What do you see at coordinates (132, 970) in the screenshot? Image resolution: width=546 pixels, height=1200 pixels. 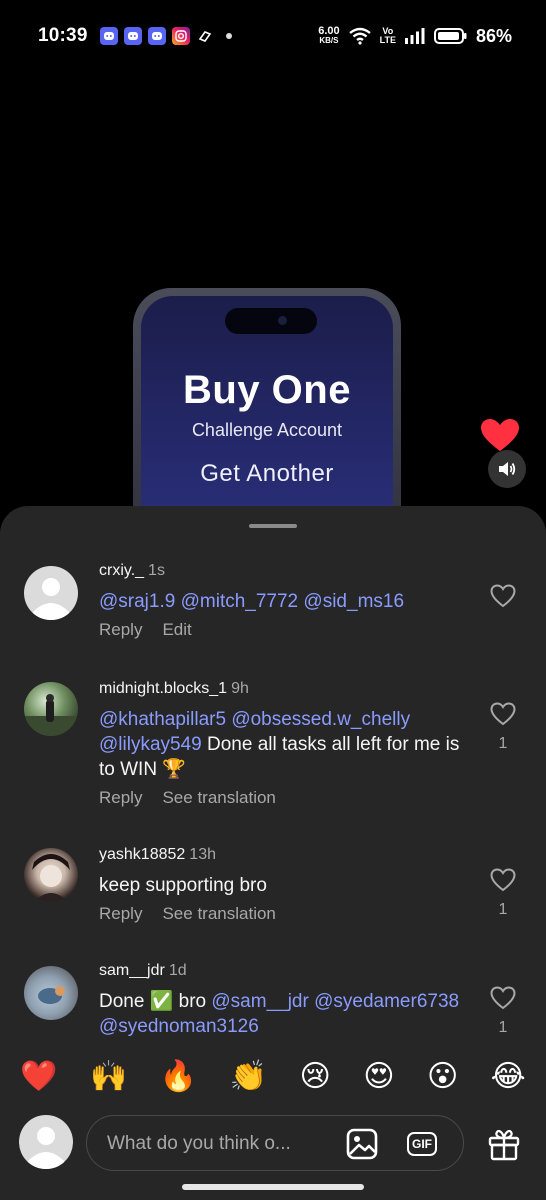 I see `comment-username: sam__jdr` at bounding box center [132, 970].